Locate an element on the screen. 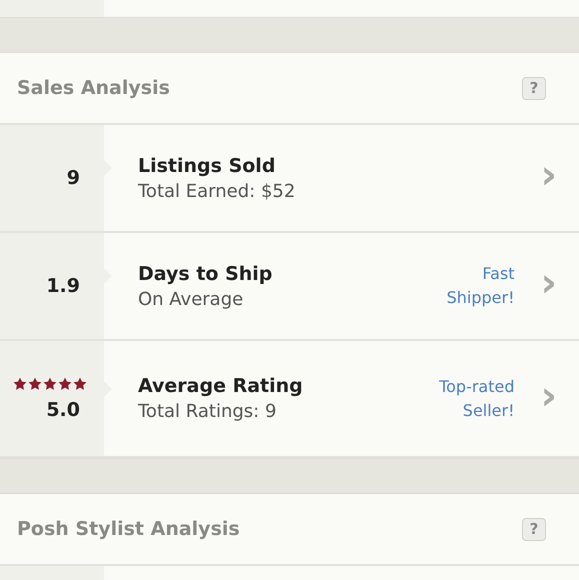  stat-value: 1.9 is located at coordinates (63, 286).